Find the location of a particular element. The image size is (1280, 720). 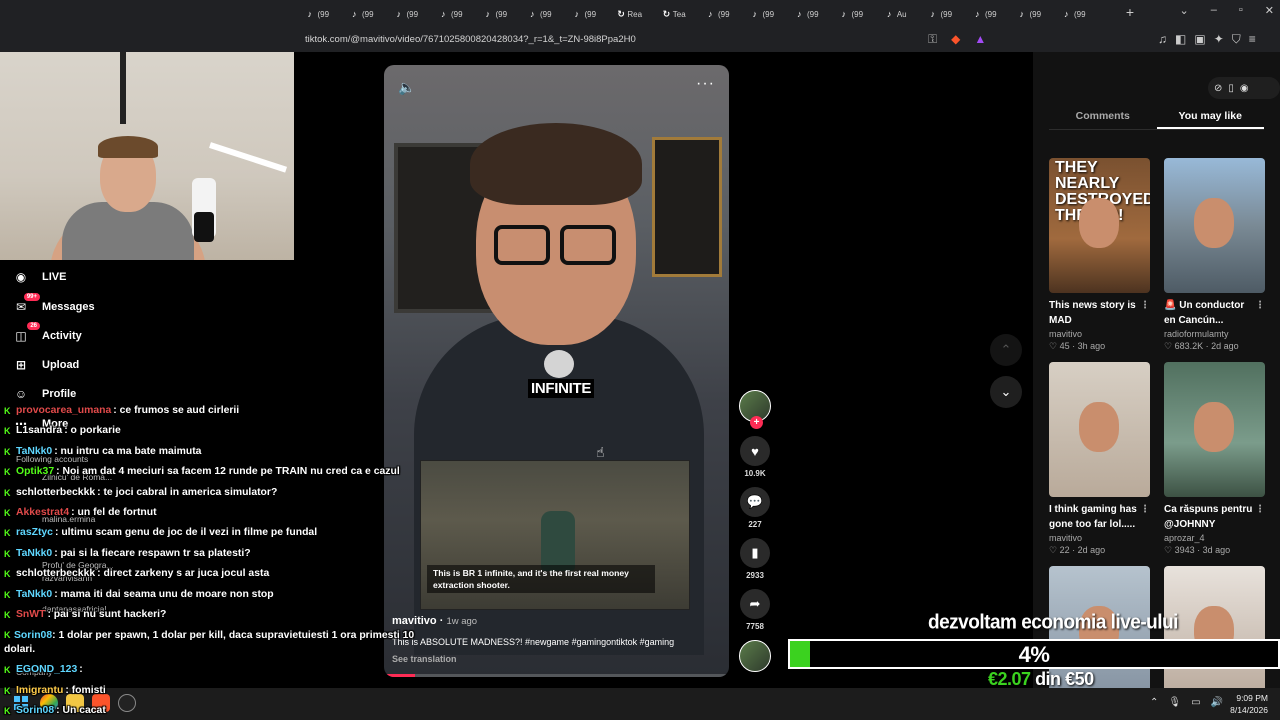

chevron-up-icon: ⌃ is located at coordinates (1154, 702).